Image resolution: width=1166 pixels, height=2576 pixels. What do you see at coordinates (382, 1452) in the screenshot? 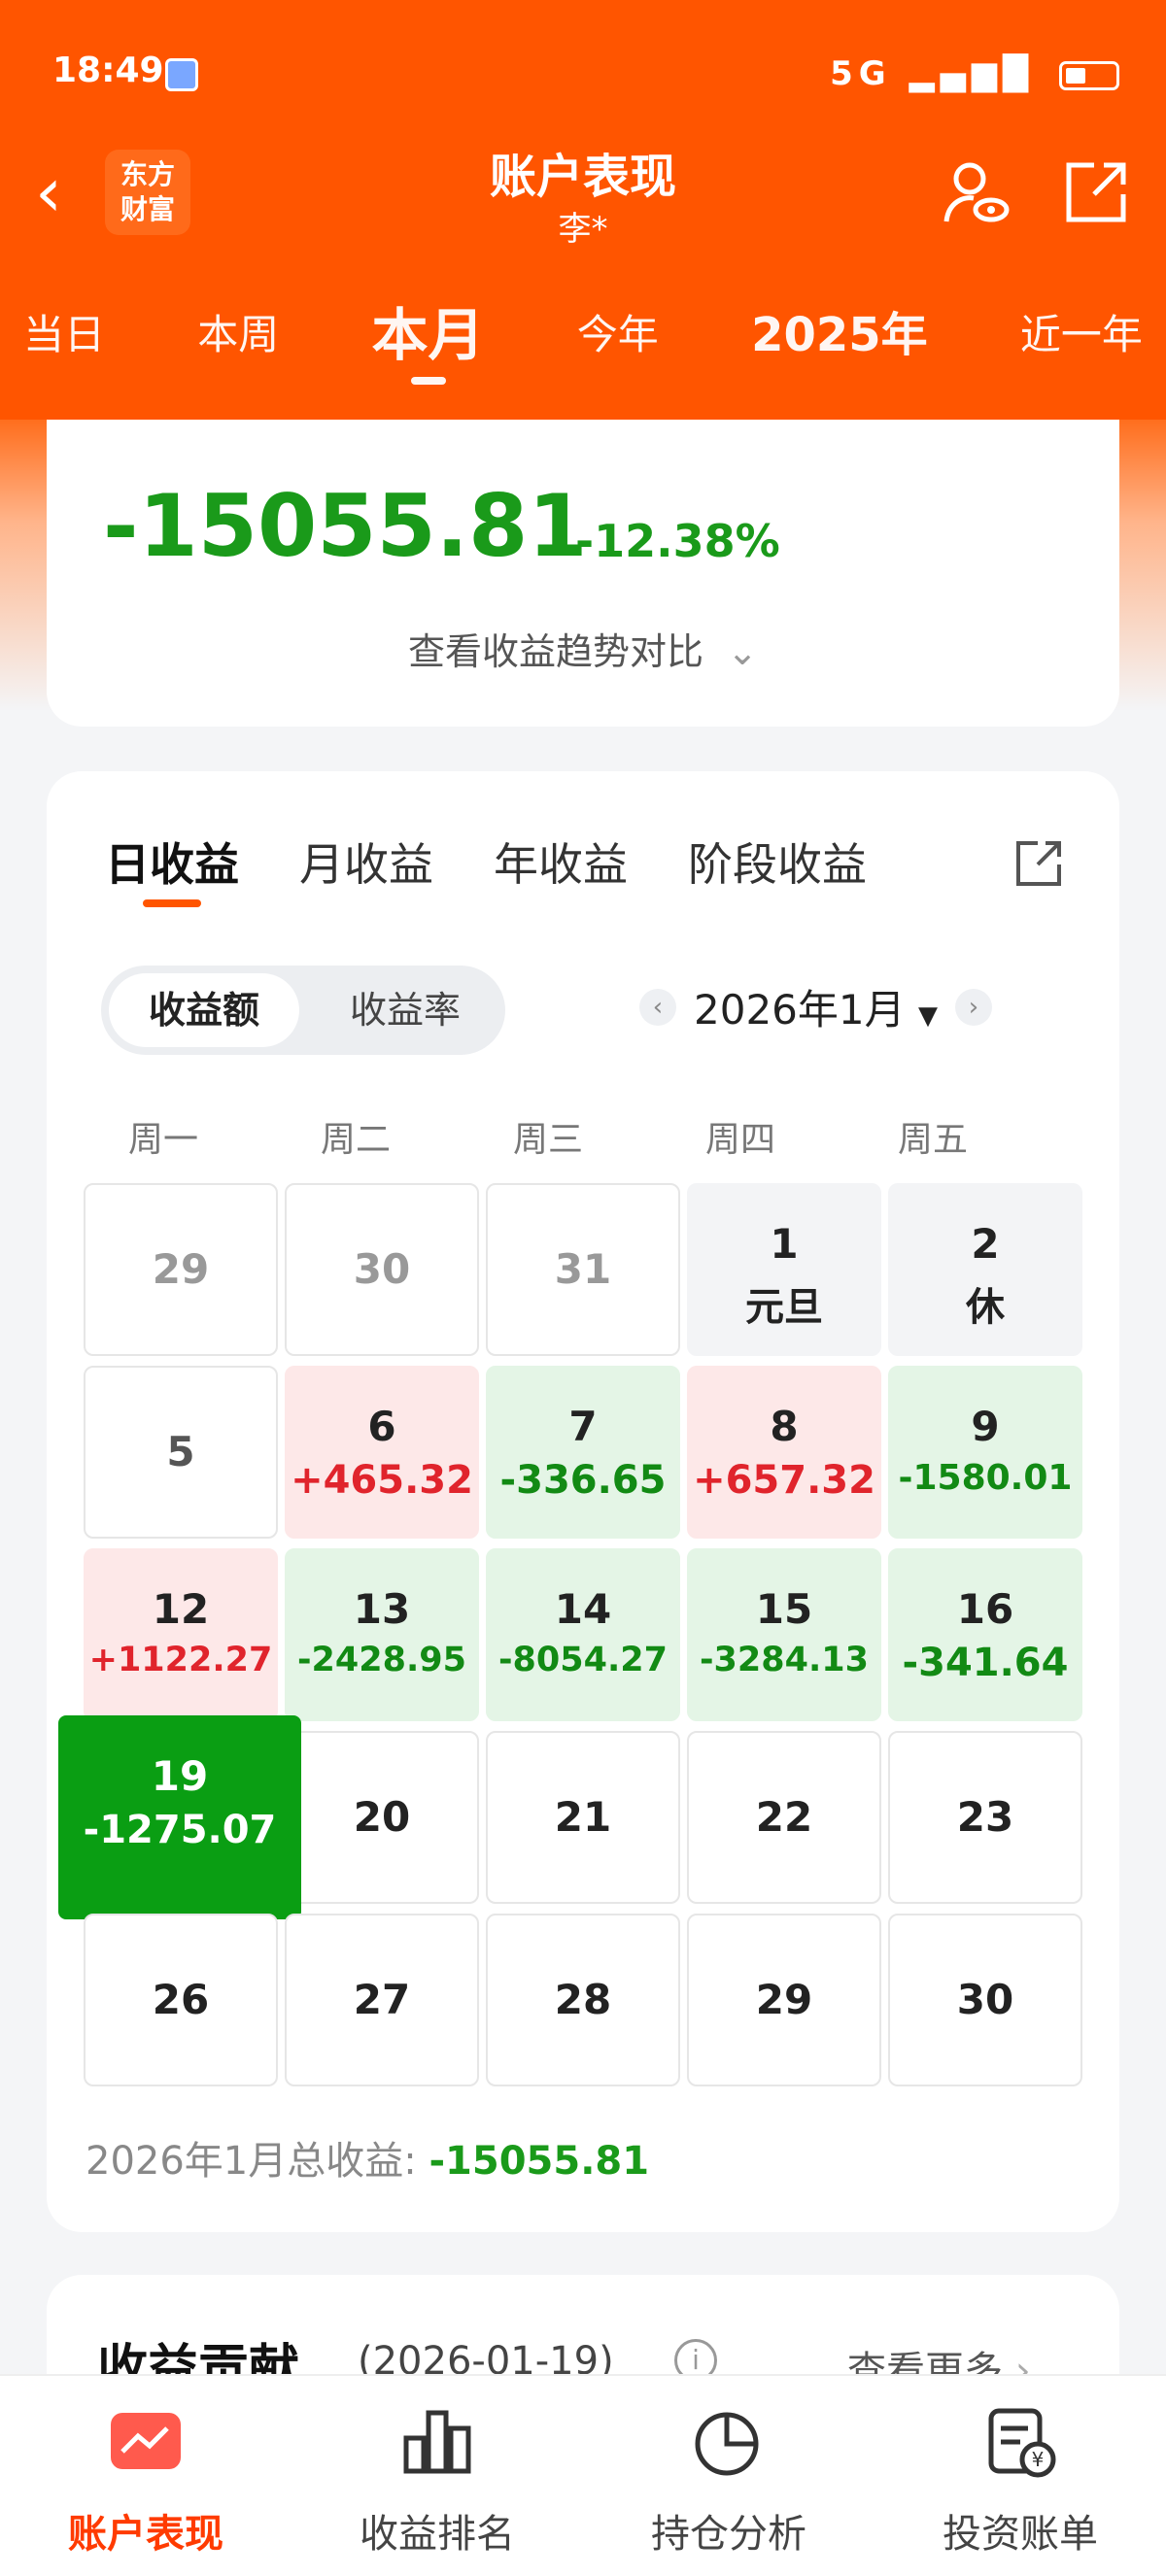
I see `calendar-cell: 6 +465.32` at bounding box center [382, 1452].